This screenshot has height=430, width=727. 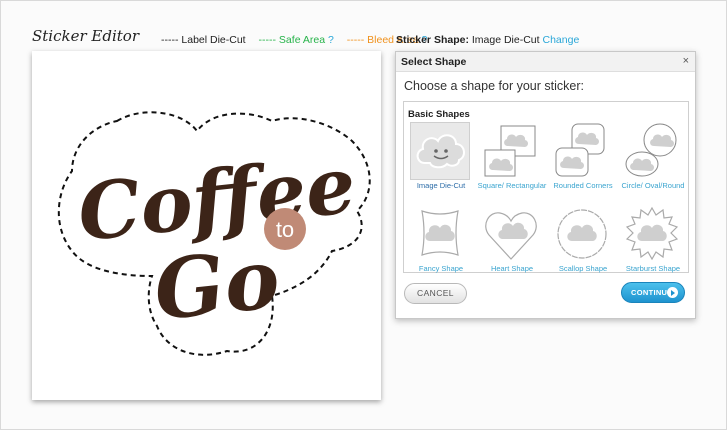 What do you see at coordinates (203, 40) in the screenshot?
I see `legend-label-die-cut: ----- Label Die-Cut` at bounding box center [203, 40].